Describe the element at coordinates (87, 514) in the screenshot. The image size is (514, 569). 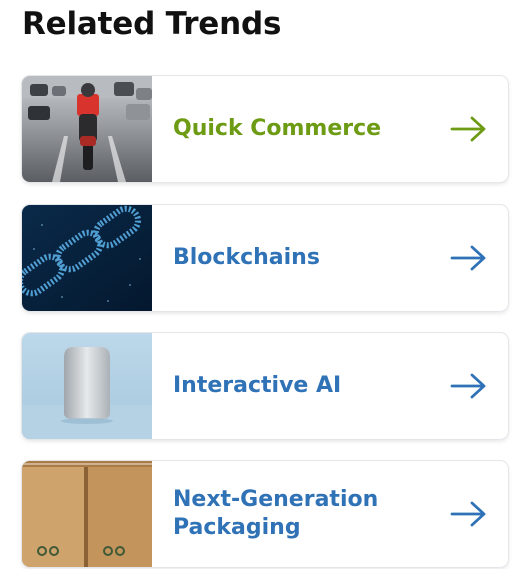
I see `cardboard-boxes-image` at that location.